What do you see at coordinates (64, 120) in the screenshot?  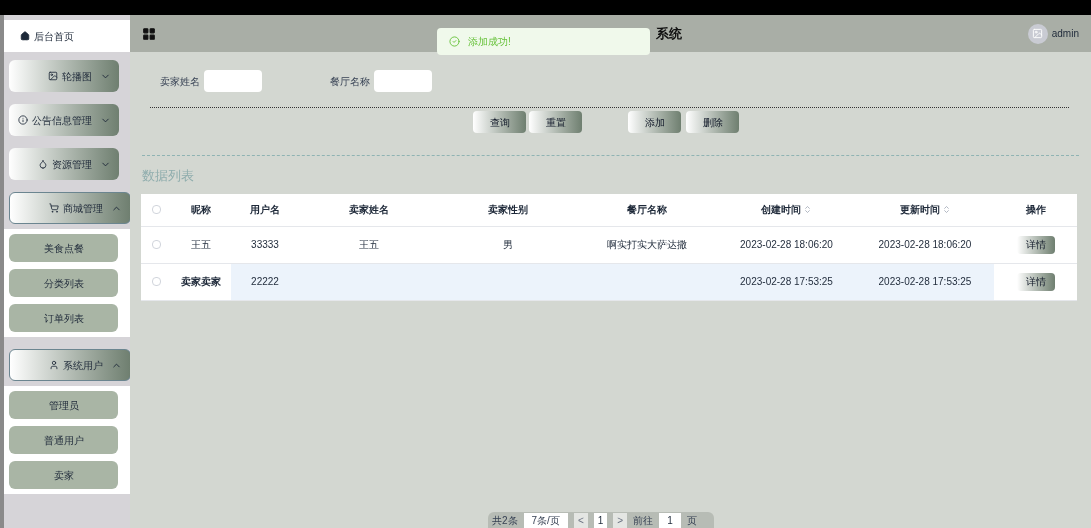 I see `menu-group: 公告信息管理` at bounding box center [64, 120].